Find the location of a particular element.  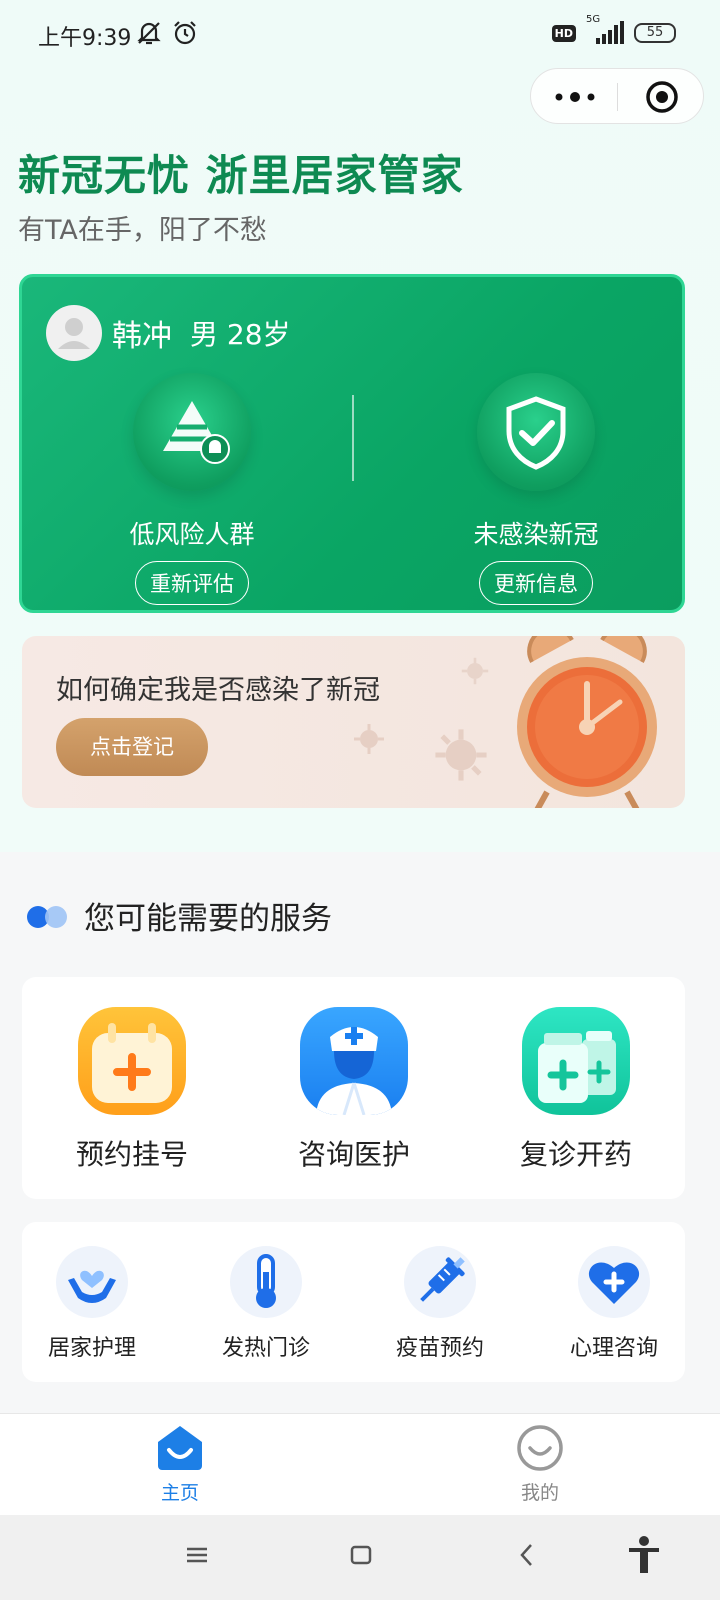

bottom-tab-bar: 主页 我的 is located at coordinates (360, 1464).